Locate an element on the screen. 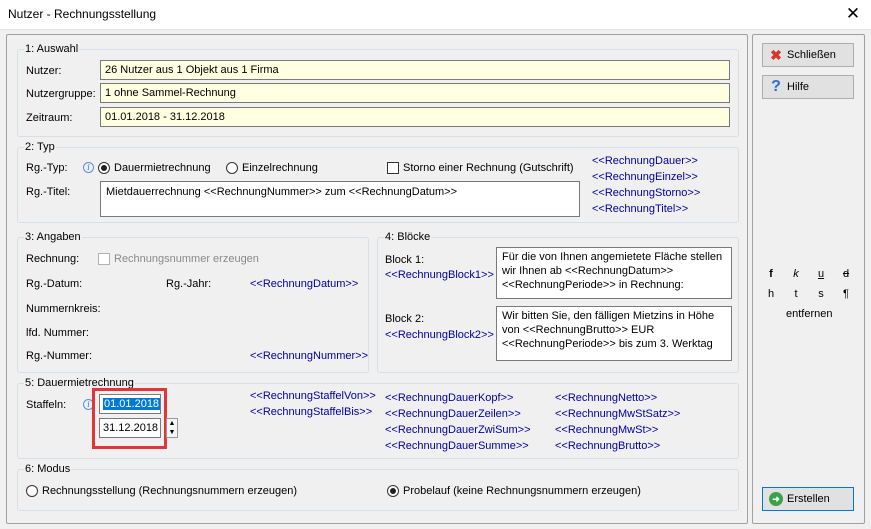 This screenshot has width=871, height=529. spin-up-icon: ▲ is located at coordinates (172, 423).